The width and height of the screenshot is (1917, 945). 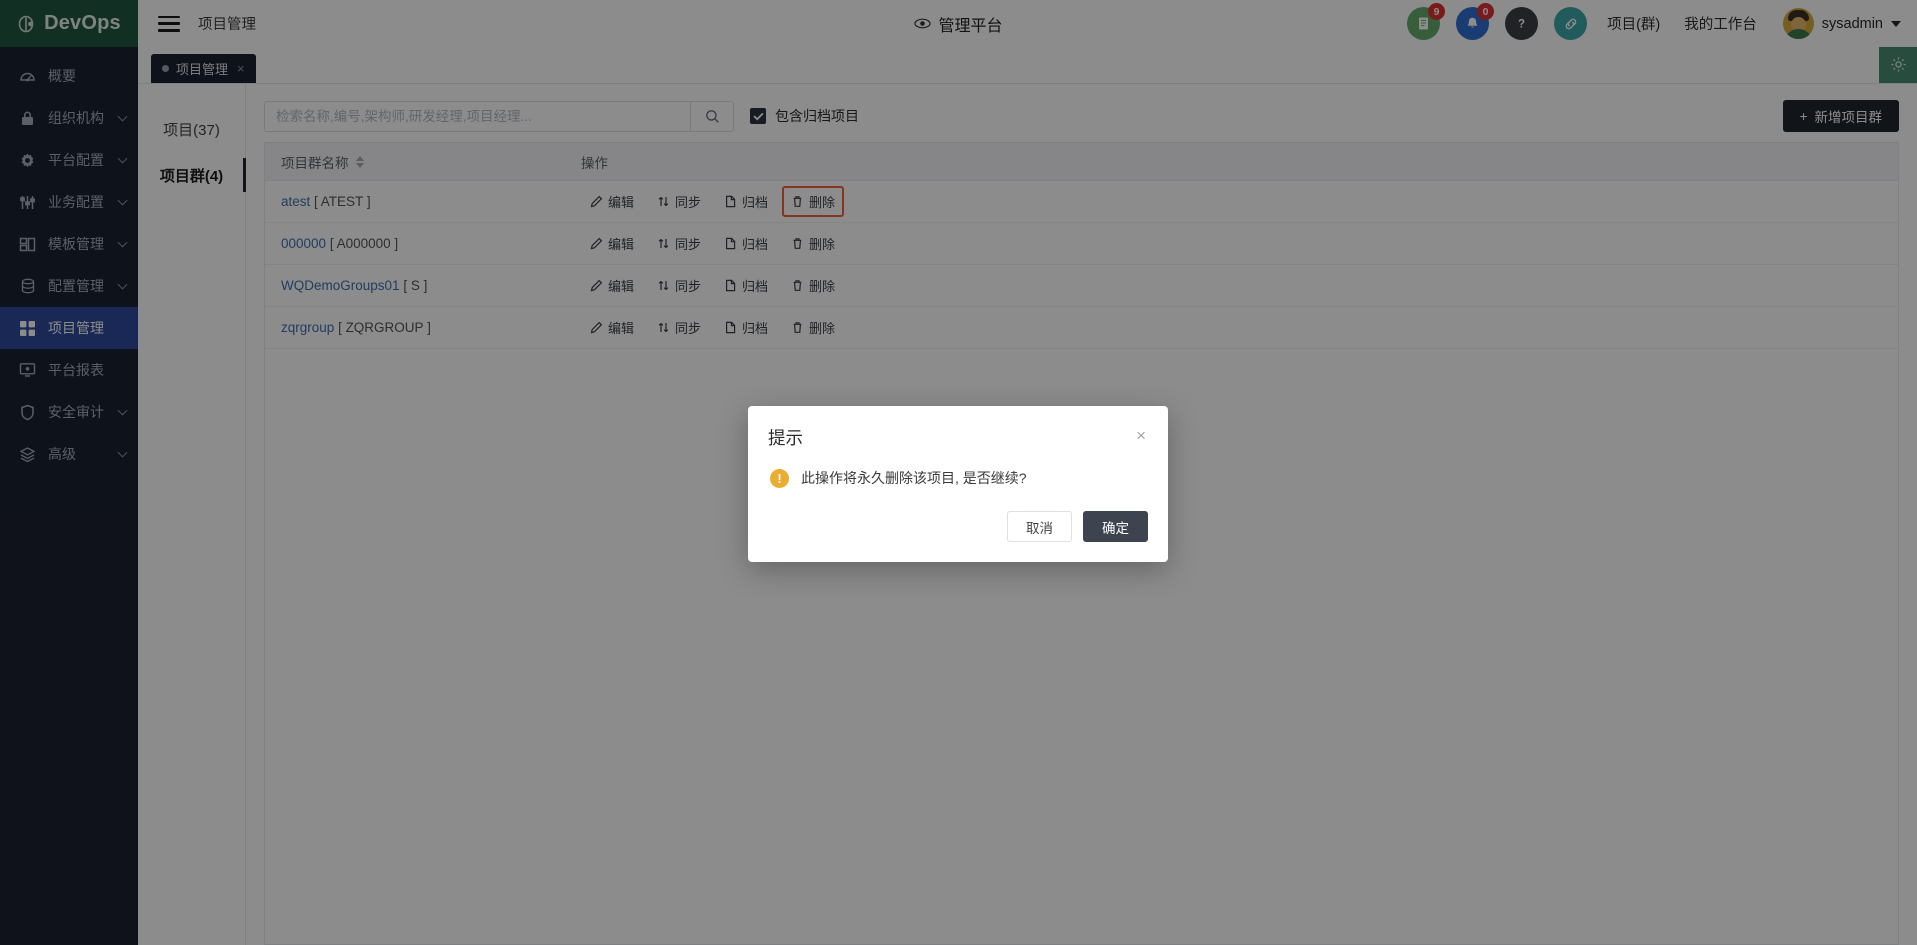 I want to click on dialog-message: 此操作将永久删除该项目, 是否继续?, so click(x=914, y=478).